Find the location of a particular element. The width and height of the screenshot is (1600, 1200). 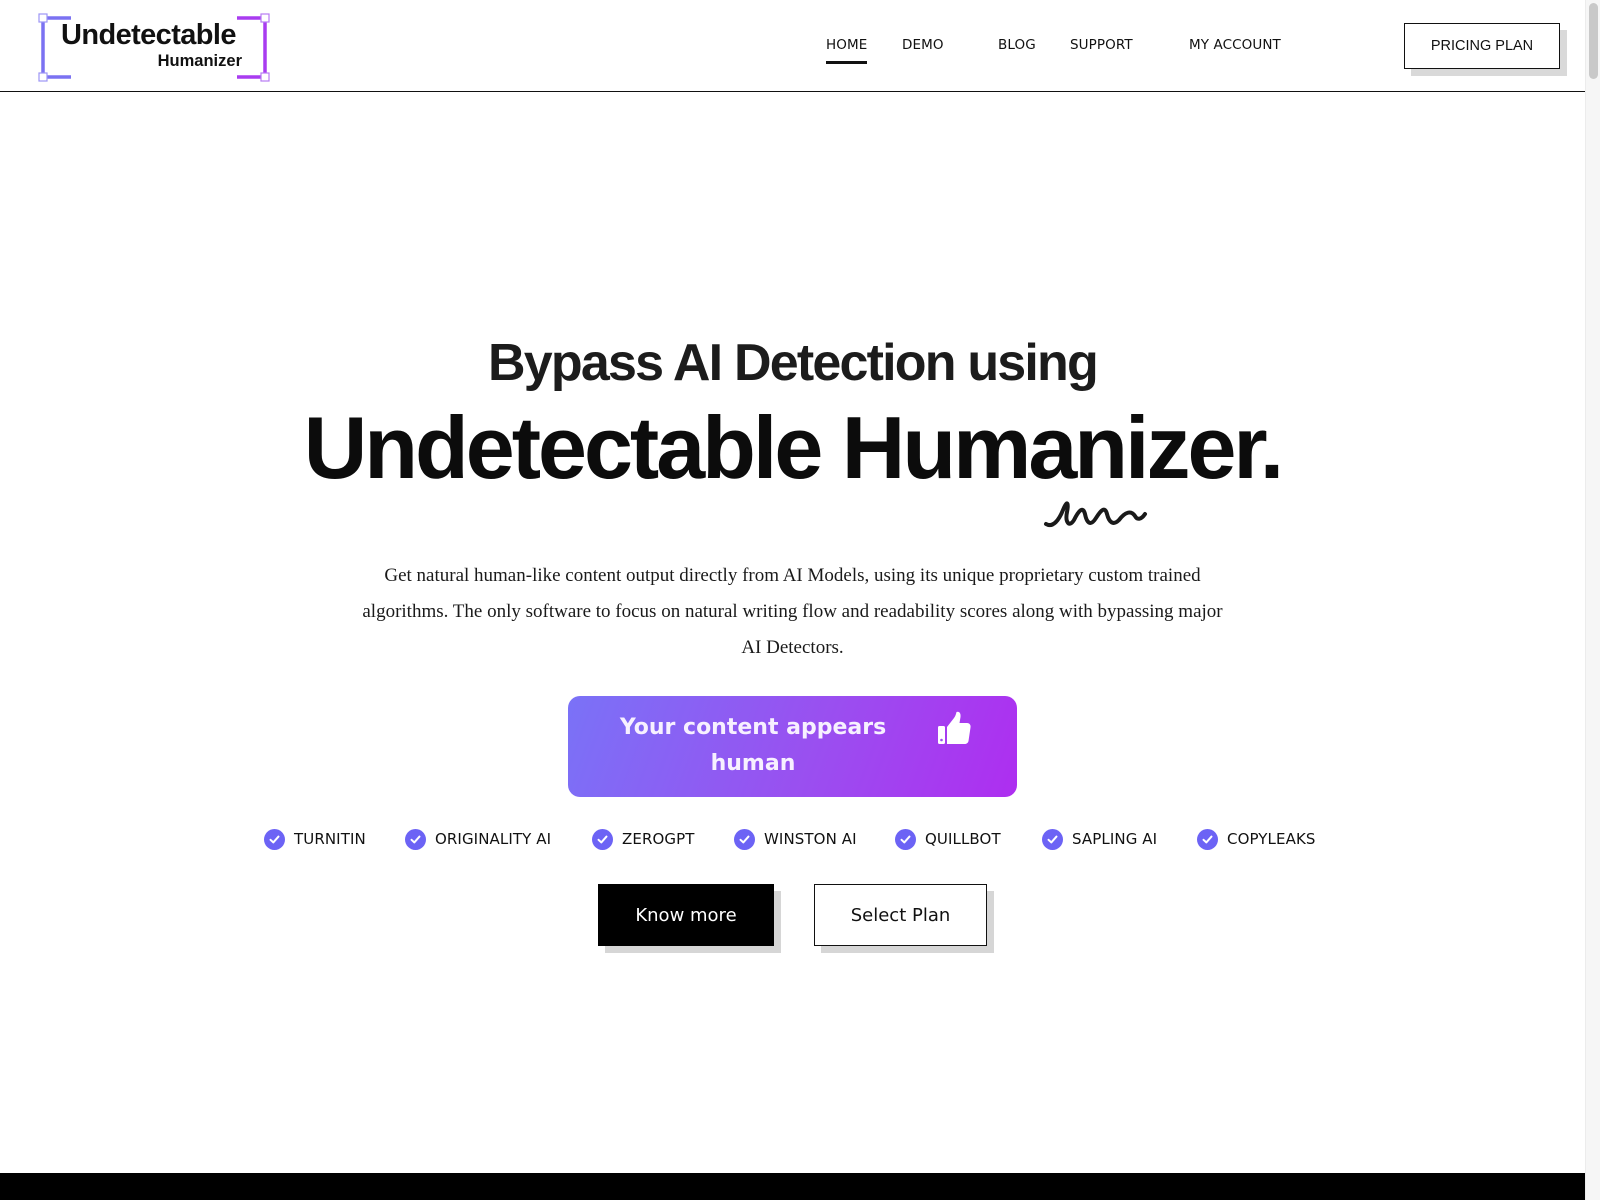

detector-label: SAPLING AI is located at coordinates (1115, 839).